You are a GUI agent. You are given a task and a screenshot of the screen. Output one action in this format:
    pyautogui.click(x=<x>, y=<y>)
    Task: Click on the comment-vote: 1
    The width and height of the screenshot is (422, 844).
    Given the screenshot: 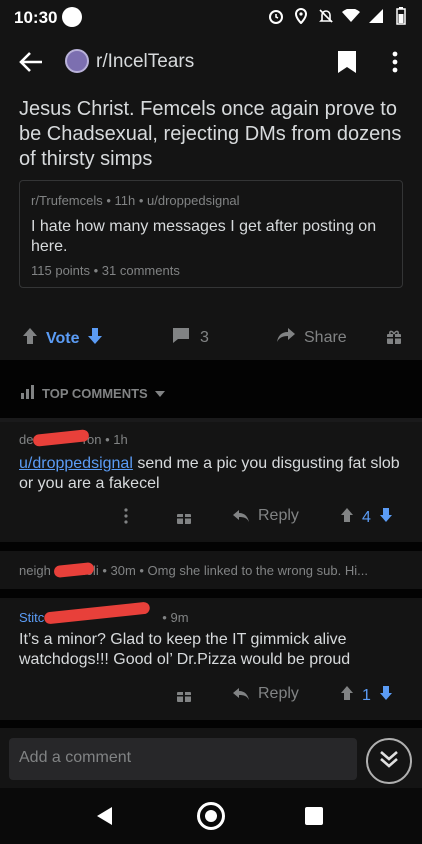 What is the action you would take?
    pyautogui.click(x=366, y=695)
    